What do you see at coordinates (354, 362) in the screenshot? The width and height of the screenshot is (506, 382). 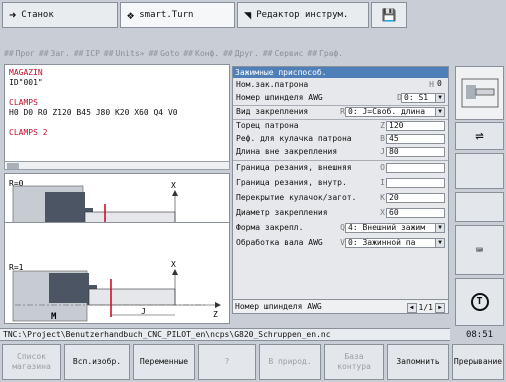 I see `softkey-contour-base: База контура` at bounding box center [354, 362].